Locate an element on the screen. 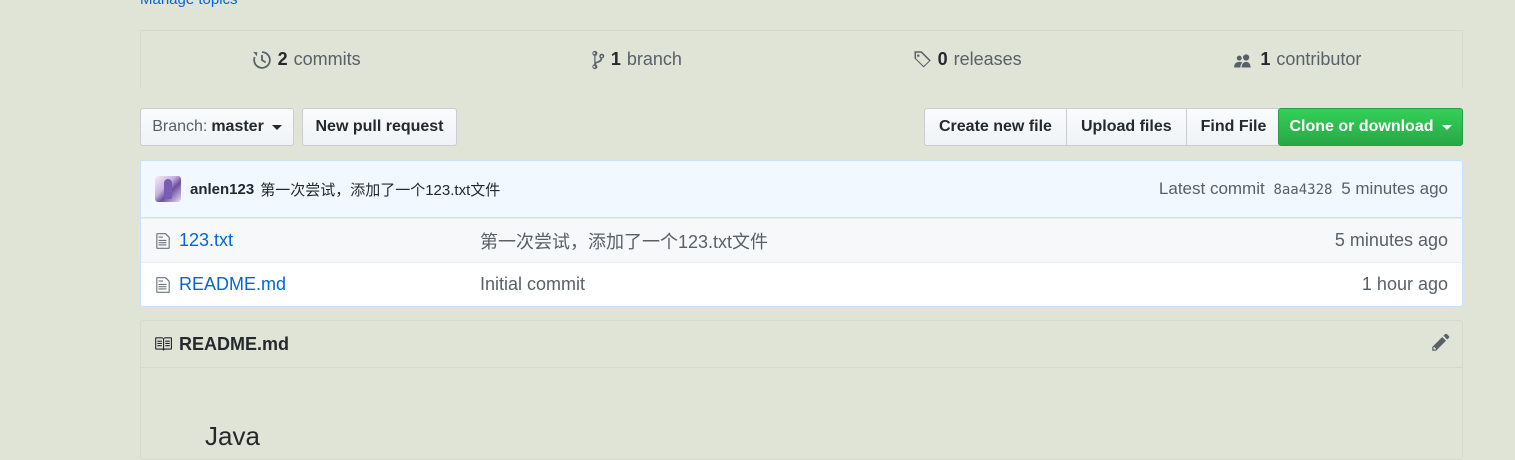  contributors-count: 1 is located at coordinates (1265, 59).